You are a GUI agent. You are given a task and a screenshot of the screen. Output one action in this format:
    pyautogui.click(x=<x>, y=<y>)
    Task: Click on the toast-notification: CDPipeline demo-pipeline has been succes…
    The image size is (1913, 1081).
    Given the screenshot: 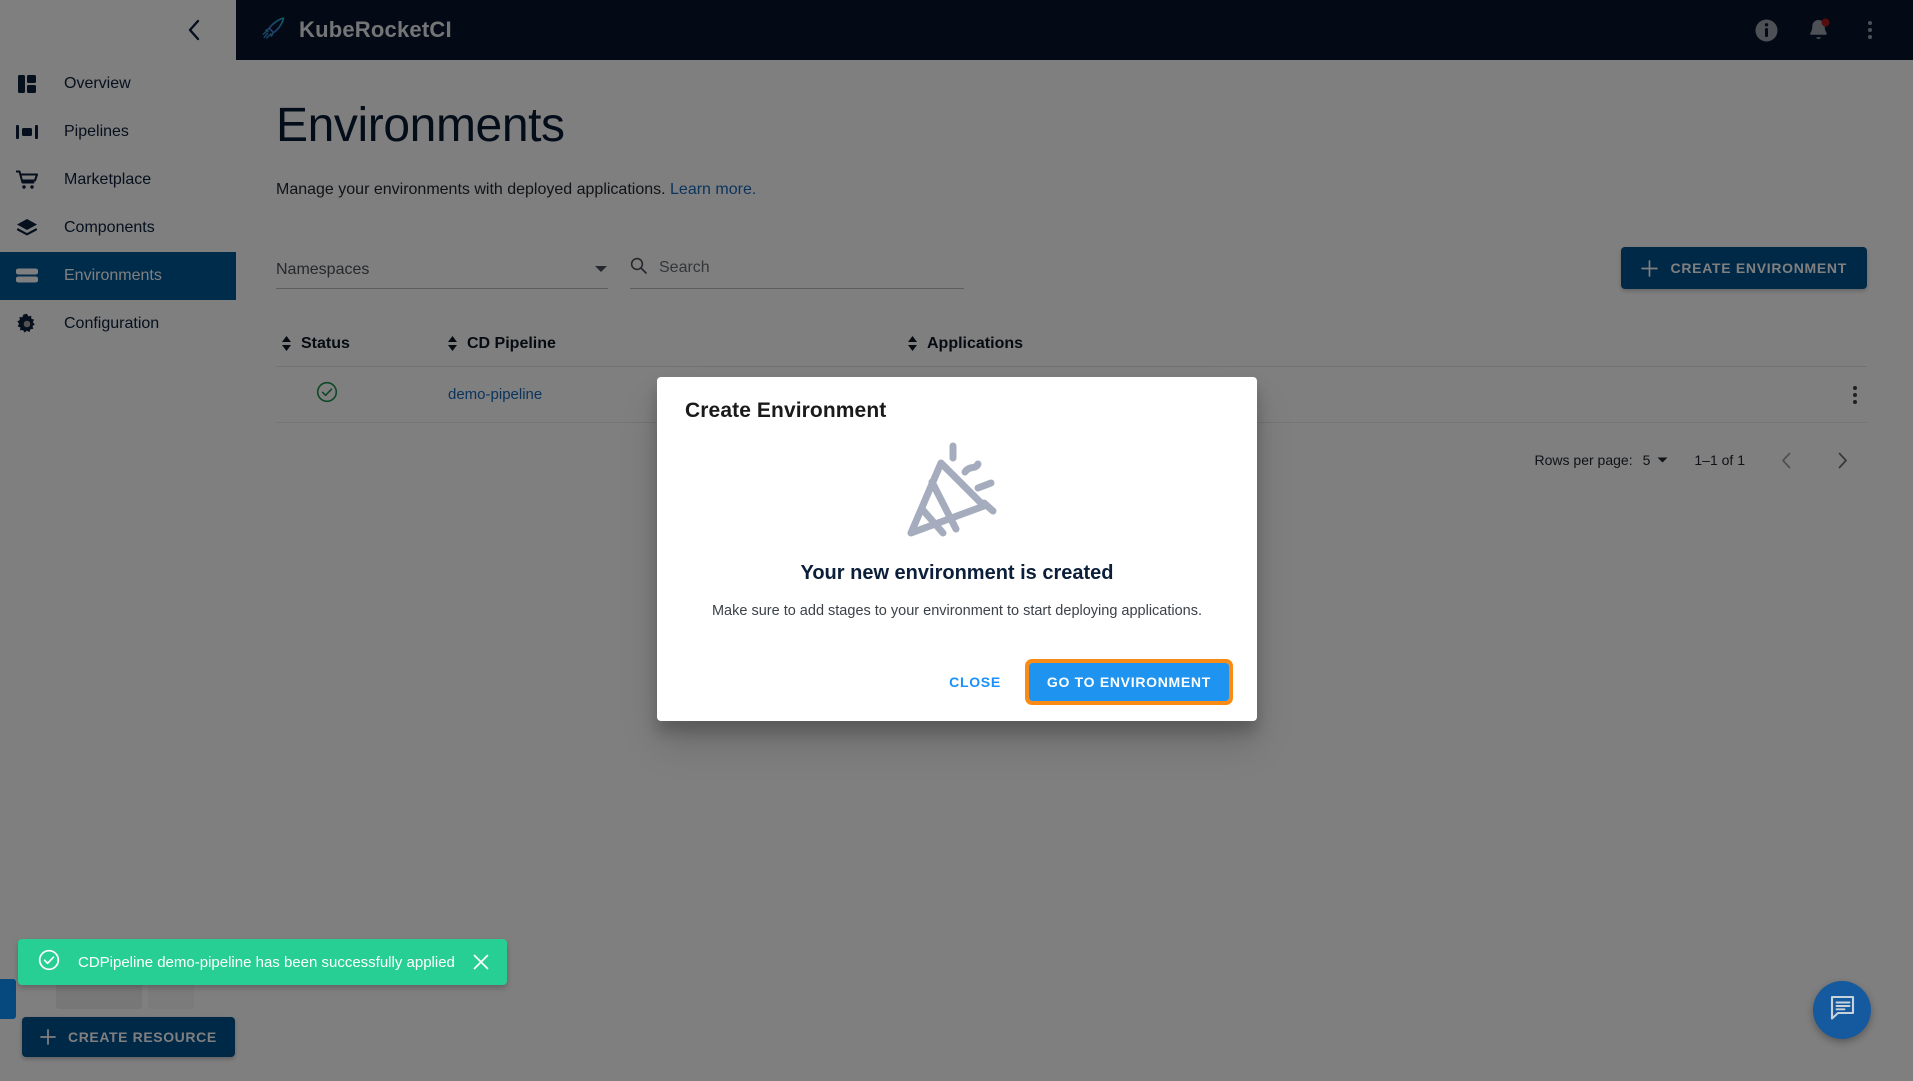 What is the action you would take?
    pyautogui.click(x=262, y=962)
    